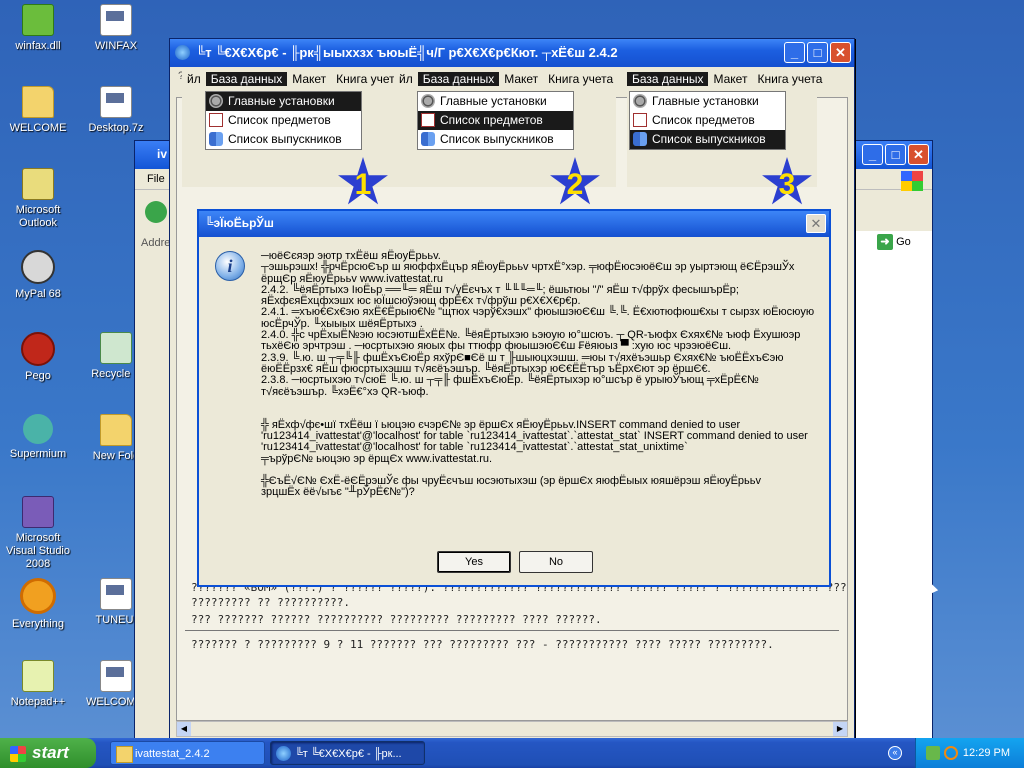 Image resolution: width=1024 pixels, height=768 pixels. I want to click on supermium-icon, so click(38, 429).